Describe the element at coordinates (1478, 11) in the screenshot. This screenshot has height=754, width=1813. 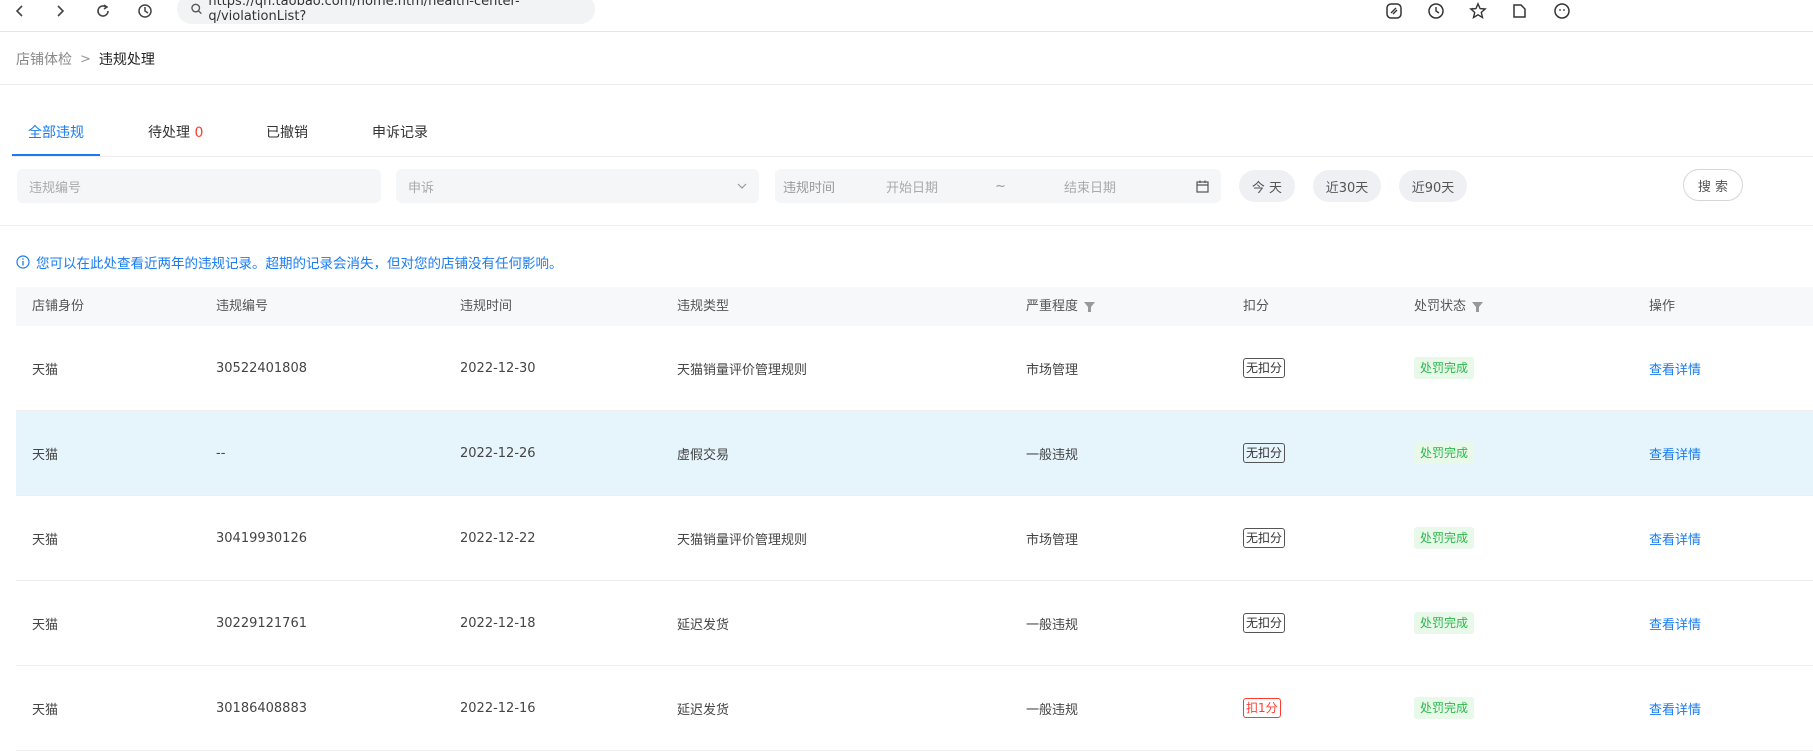
I see `star-icon` at that location.